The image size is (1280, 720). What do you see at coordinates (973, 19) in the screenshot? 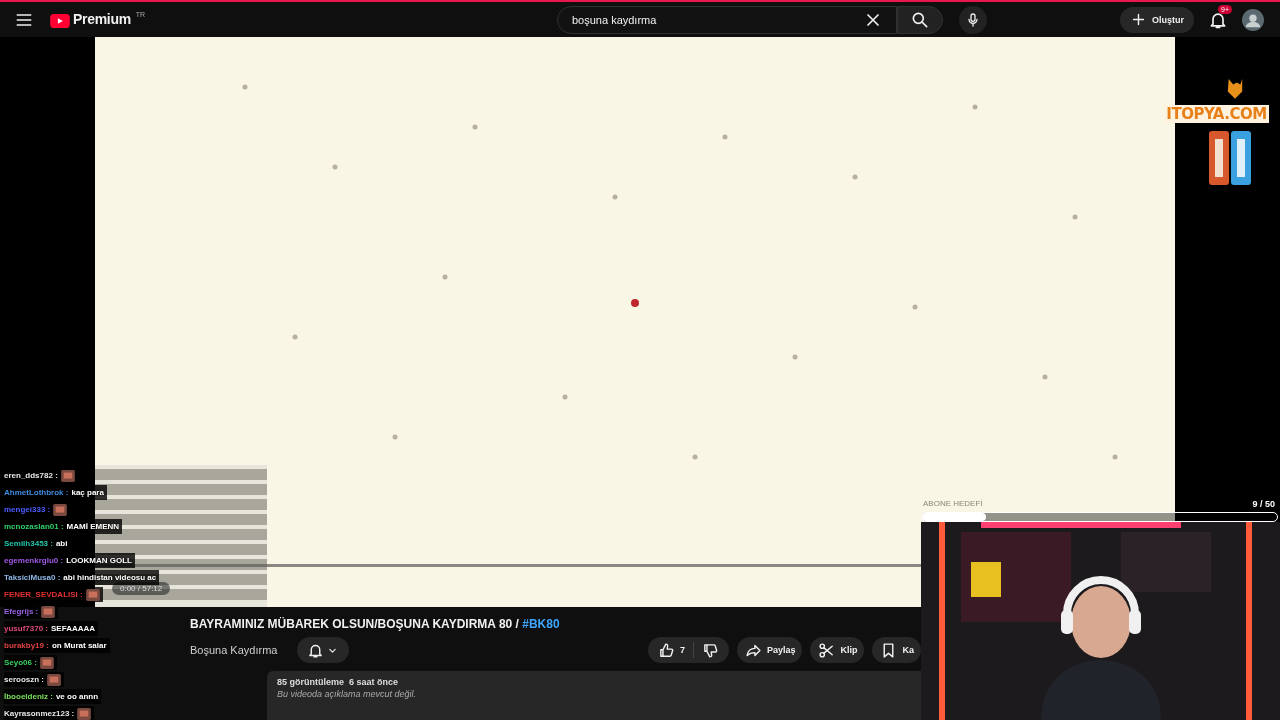
I see `microphone-button` at bounding box center [973, 19].